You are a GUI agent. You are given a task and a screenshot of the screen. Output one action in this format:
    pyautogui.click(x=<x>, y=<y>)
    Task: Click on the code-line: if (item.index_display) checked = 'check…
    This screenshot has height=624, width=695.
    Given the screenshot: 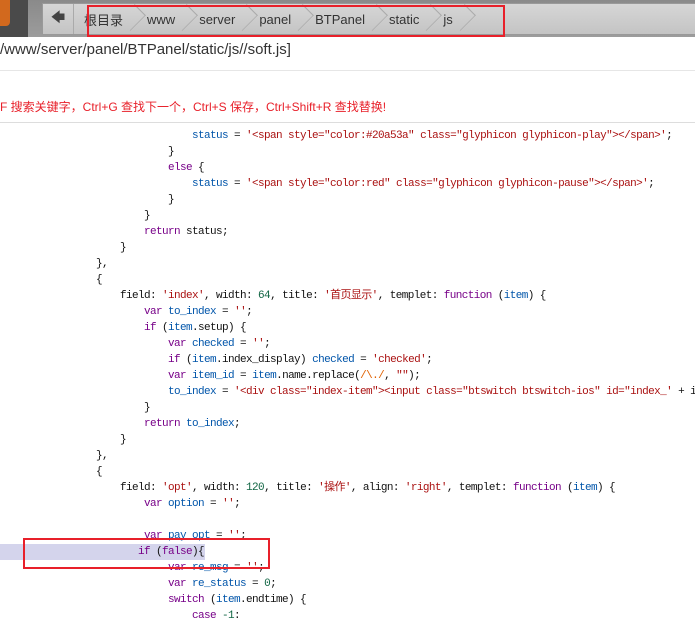 What is the action you would take?
    pyautogui.click(x=347, y=360)
    